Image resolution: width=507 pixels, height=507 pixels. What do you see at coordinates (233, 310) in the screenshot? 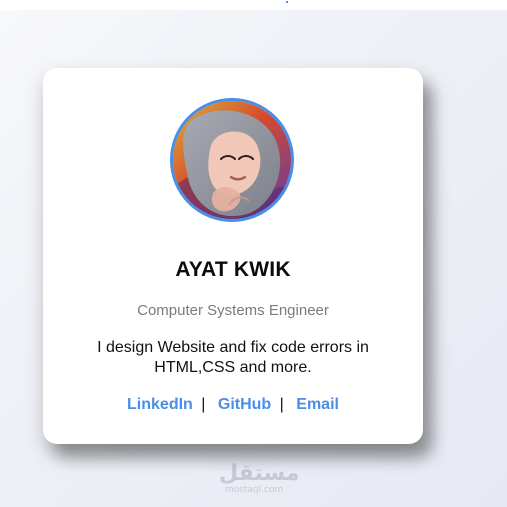
I see `profile-title: Computer Systems Engineer` at bounding box center [233, 310].